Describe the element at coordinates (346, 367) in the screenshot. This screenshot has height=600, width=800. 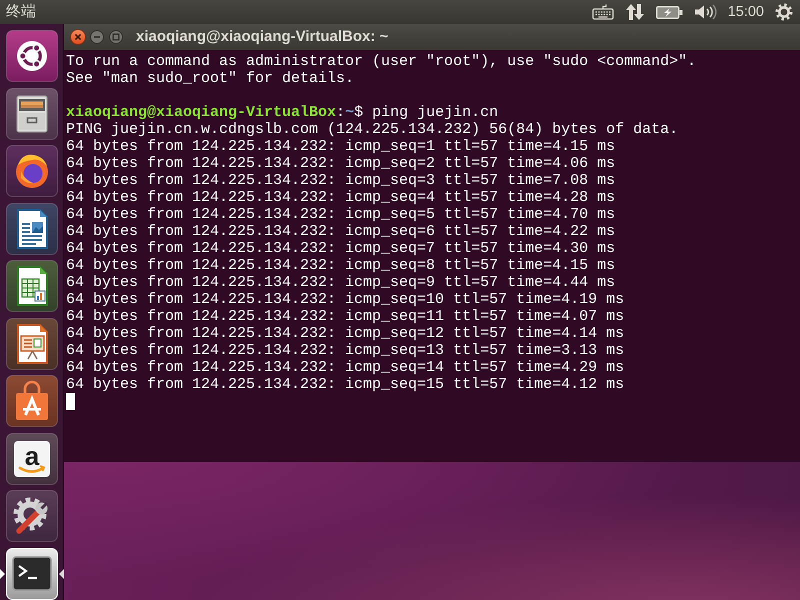
I see `output-line: 64 bytes from 124.225.134.232: icmp_seq=14 ttl=57 time=4.29 ms` at that location.